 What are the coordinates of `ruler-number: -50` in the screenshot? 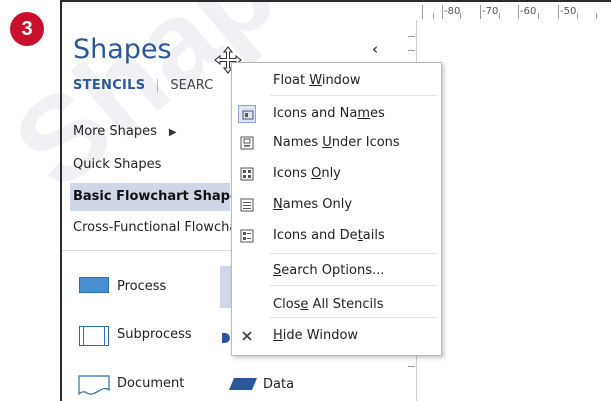 It's located at (568, 11).